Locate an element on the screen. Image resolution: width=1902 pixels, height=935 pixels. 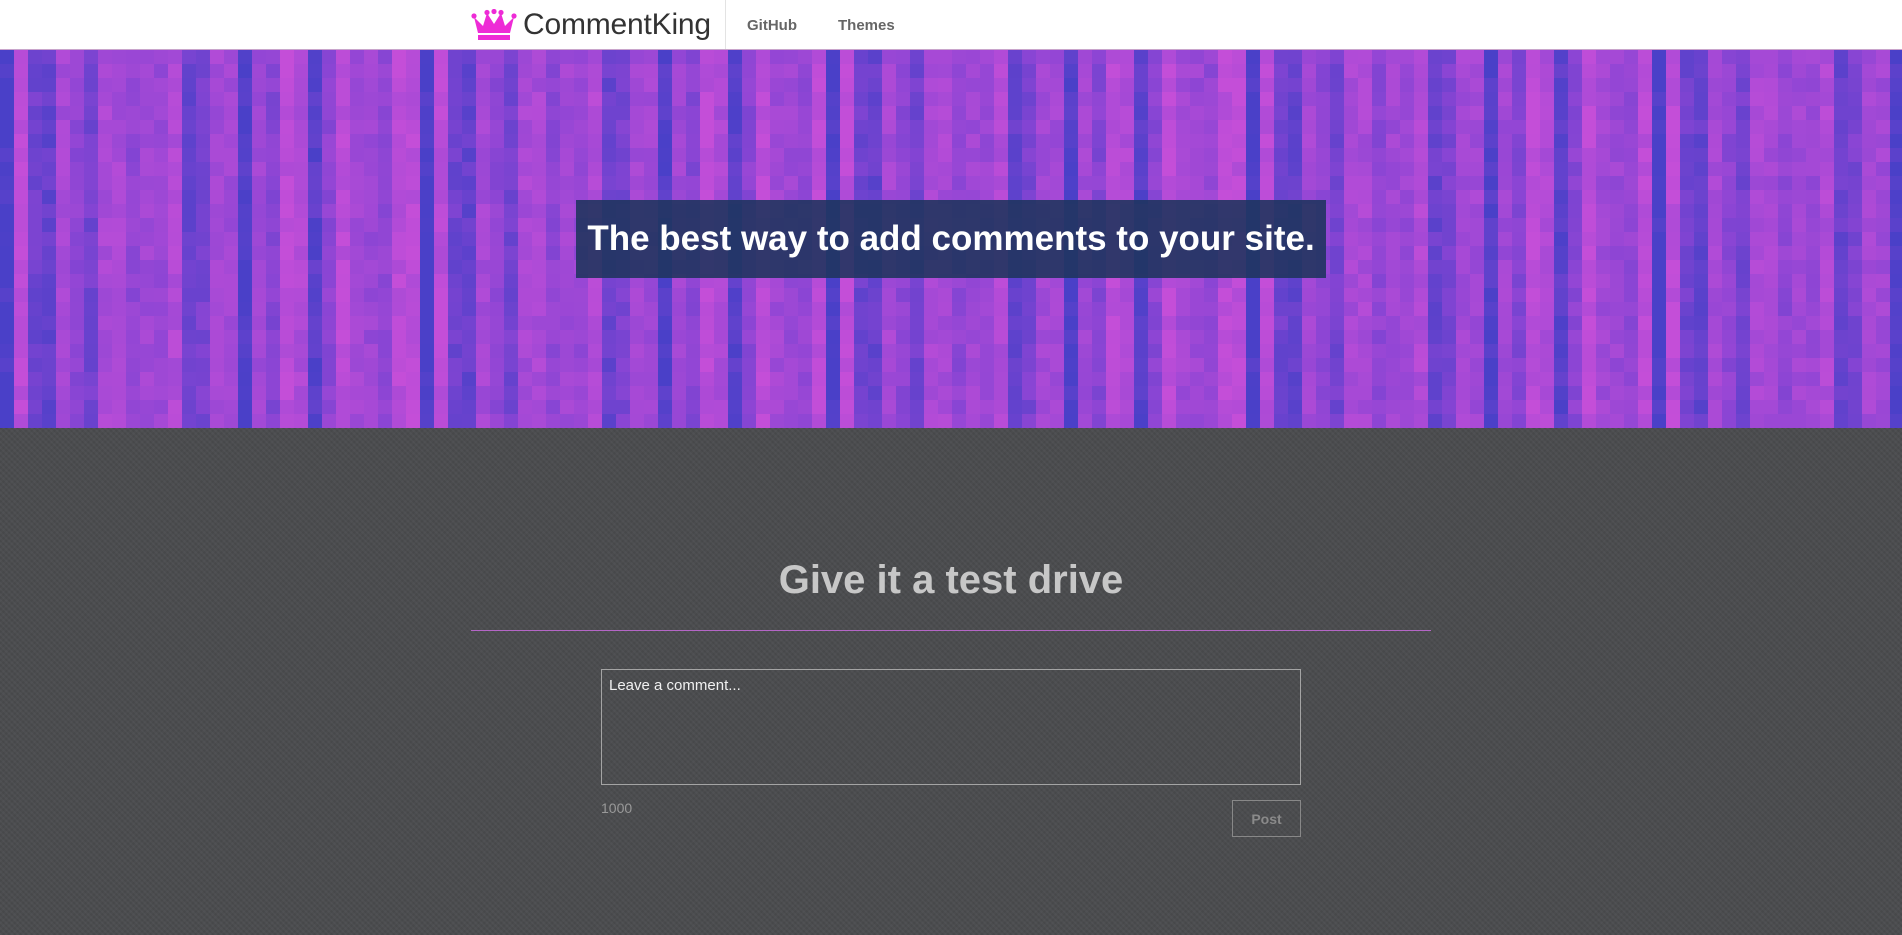
char-count: 1000 is located at coordinates (617, 808).